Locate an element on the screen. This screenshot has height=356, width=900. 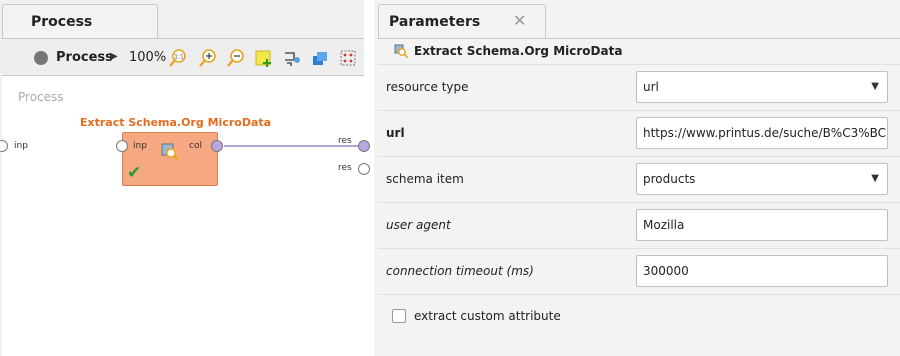
param-row-connection-timeout: connection timeout (ms) 300000 is located at coordinates (639, 271).